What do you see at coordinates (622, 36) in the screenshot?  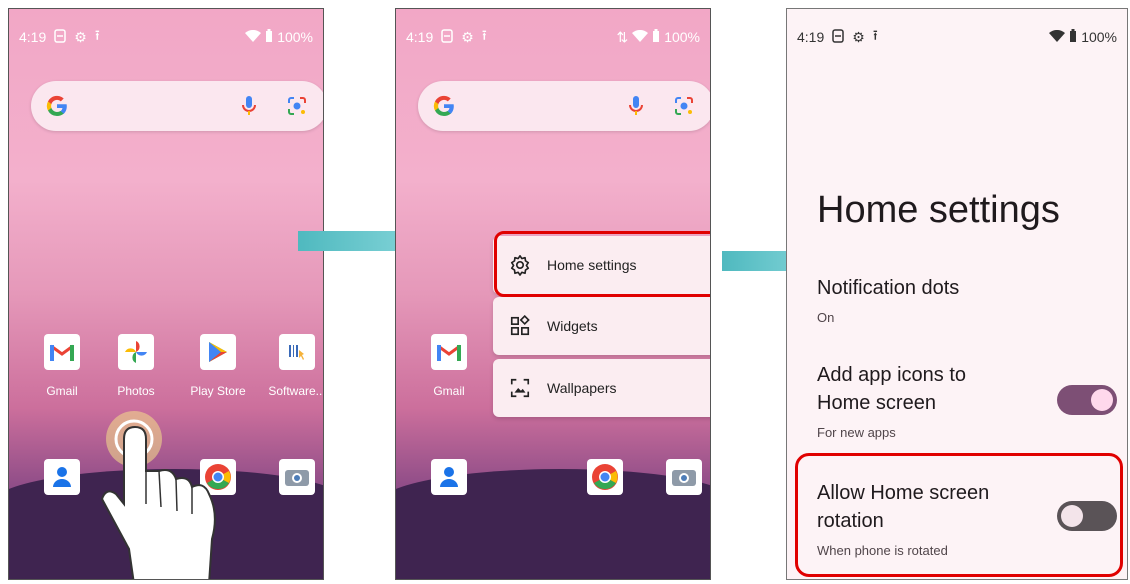 I see `data-arrows-icon: ⇅` at bounding box center [622, 36].